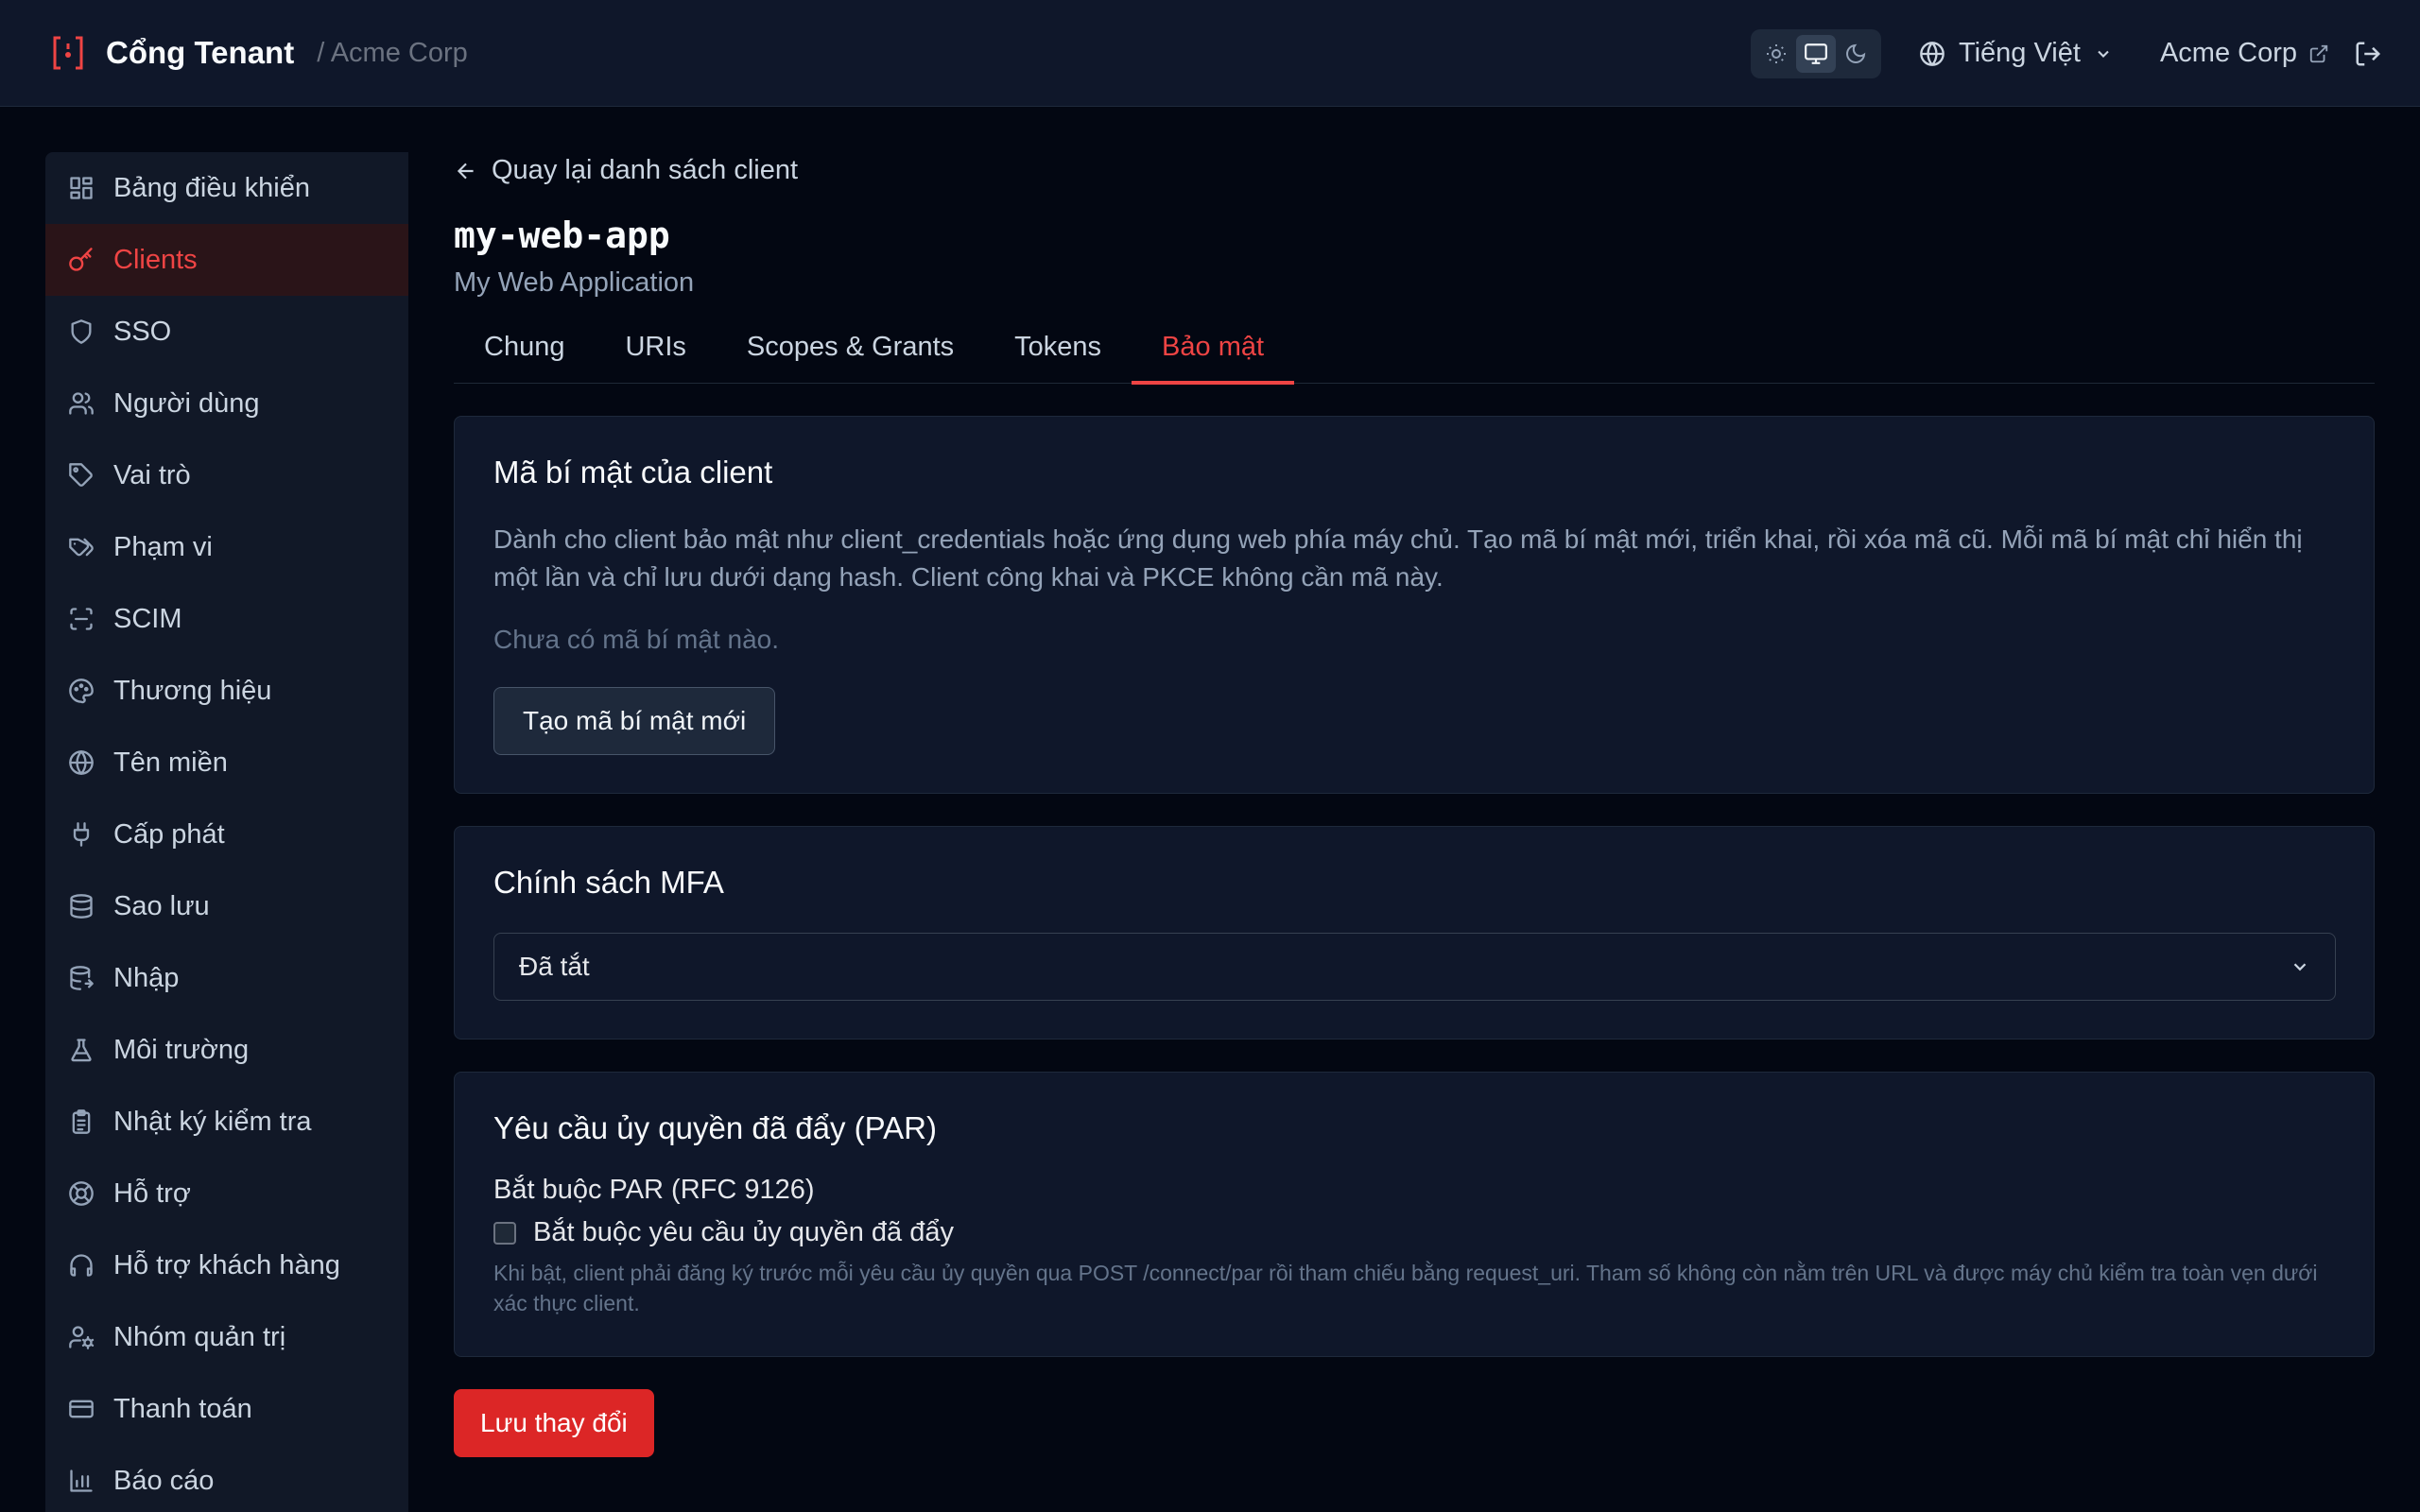 The height and width of the screenshot is (1512, 2420). I want to click on theme-dark-button, so click(1856, 54).